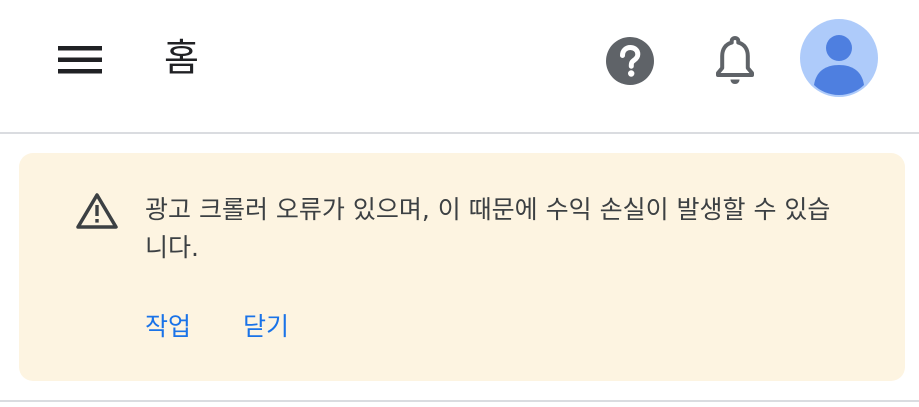  I want to click on bell-icon, so click(735, 60).